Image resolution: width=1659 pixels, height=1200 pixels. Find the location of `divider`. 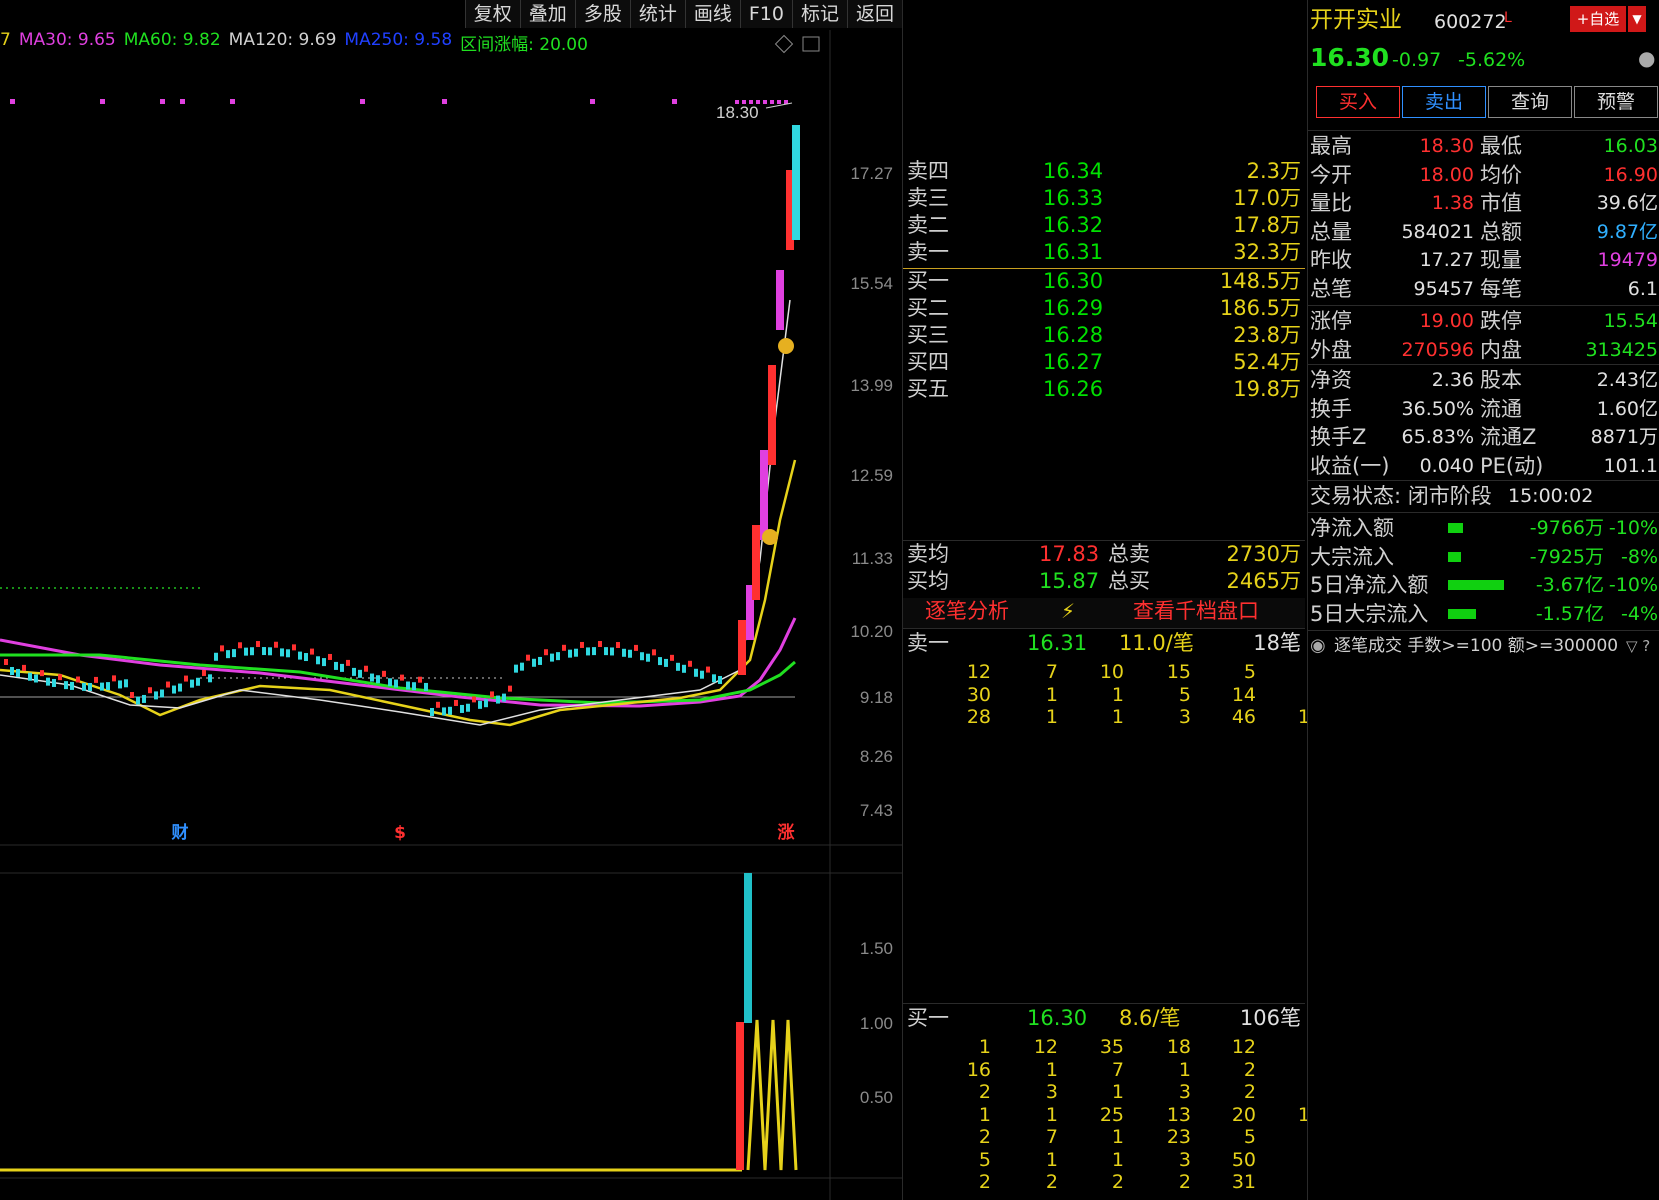

divider is located at coordinates (1483, 364).